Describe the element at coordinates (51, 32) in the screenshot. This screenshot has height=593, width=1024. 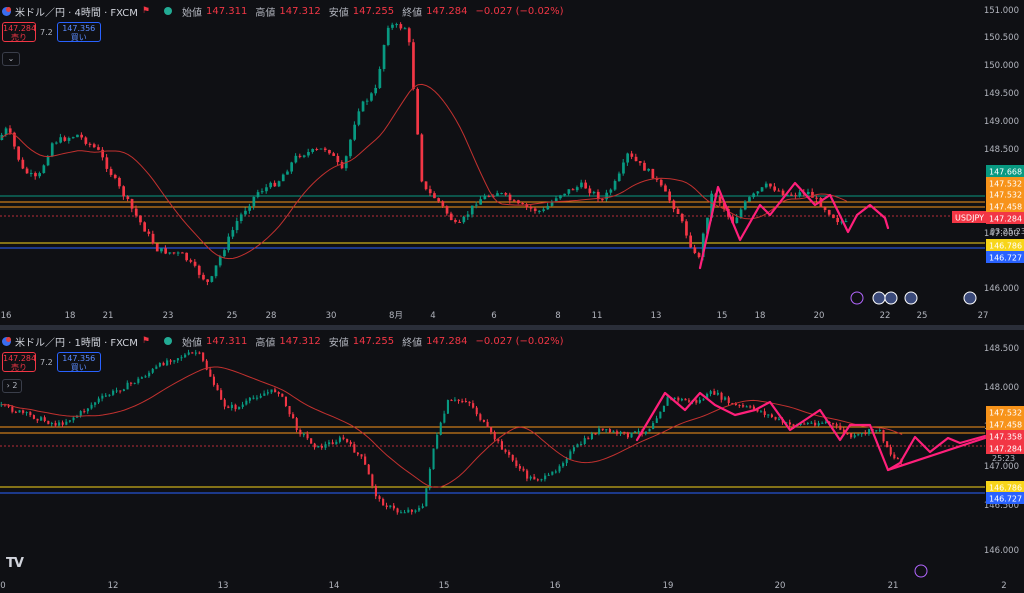
I see `trade-buttons-4h: 147.284 売り 7.2 147.356 買い` at that location.